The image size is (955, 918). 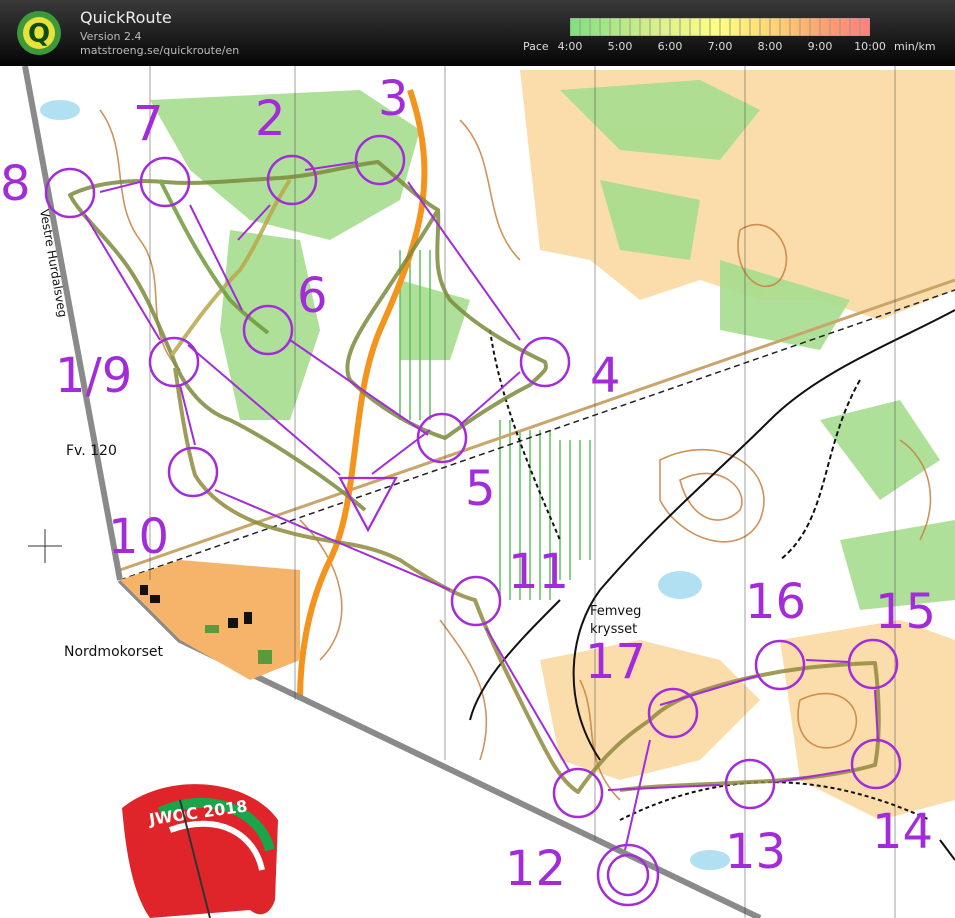 I want to click on app-title: QuickRoute, so click(x=126, y=17).